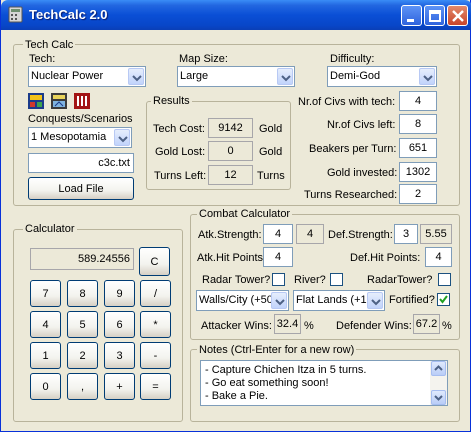 This screenshot has height=432, width=471. Describe the element at coordinates (310, 280) in the screenshot. I see `river-label: River?` at that location.